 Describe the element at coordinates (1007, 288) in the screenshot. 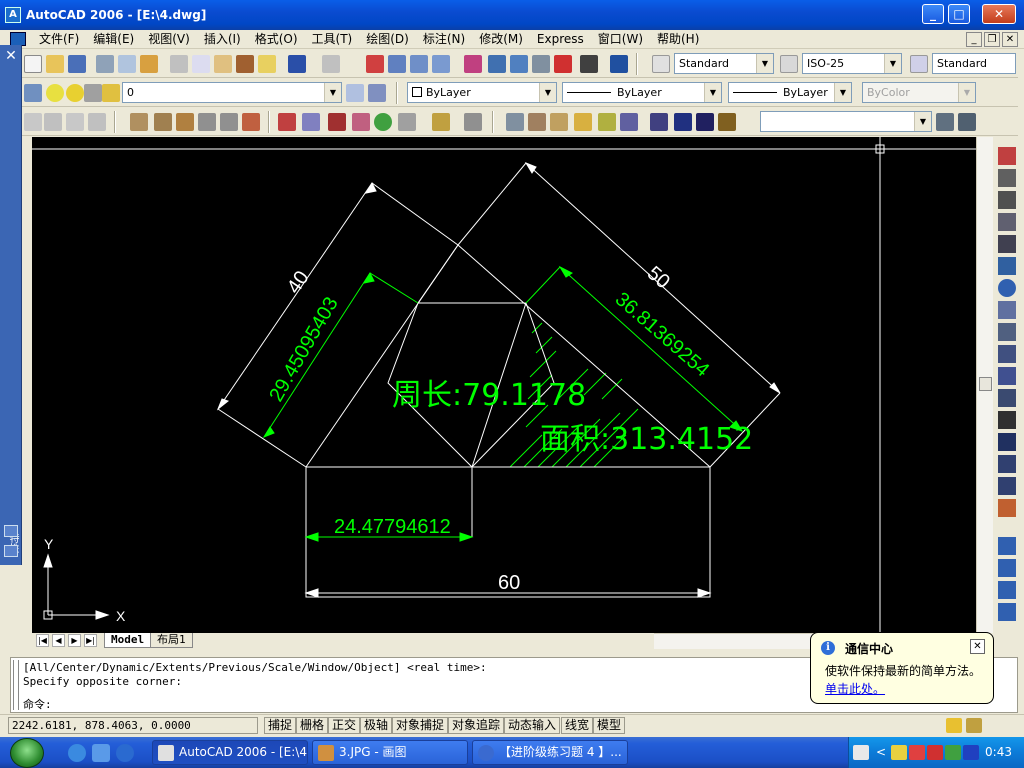

I see `rotate-icon` at that location.